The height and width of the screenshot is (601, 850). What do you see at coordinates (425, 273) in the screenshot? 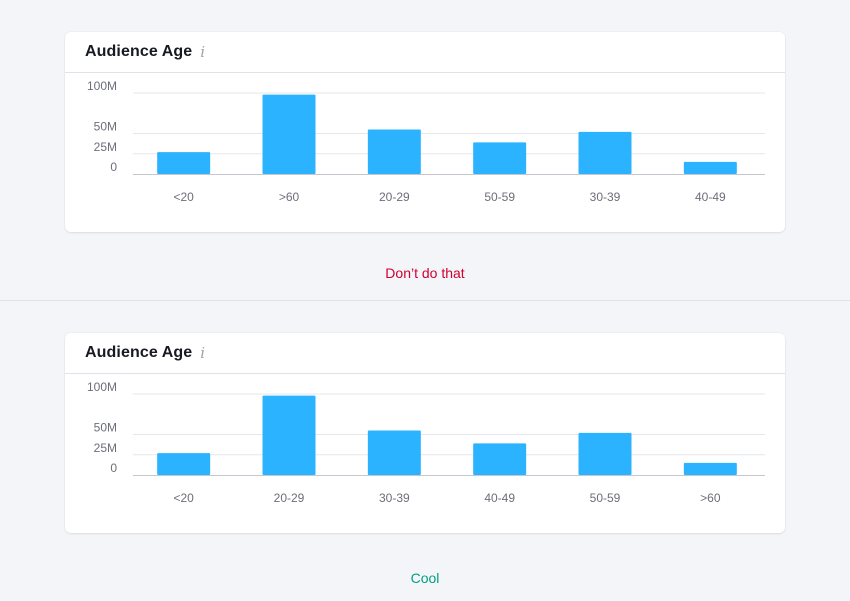
I see `bad-caption: Don’t do that` at bounding box center [425, 273].